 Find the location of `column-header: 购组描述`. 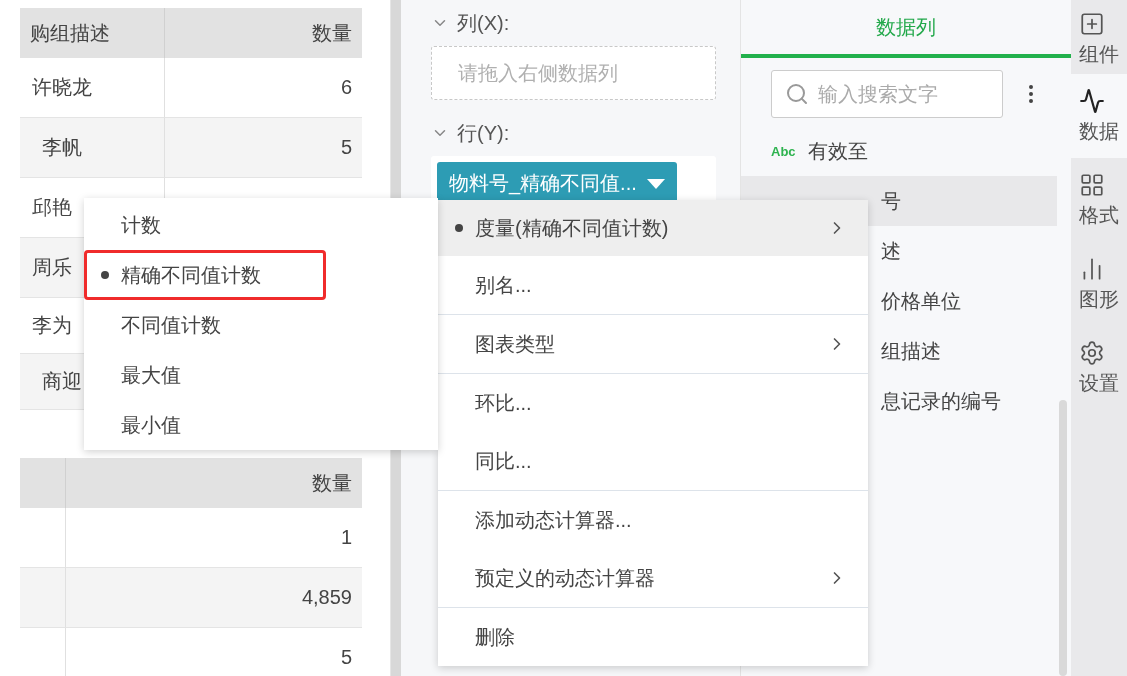

column-header: 购组描述 is located at coordinates (92, 33).